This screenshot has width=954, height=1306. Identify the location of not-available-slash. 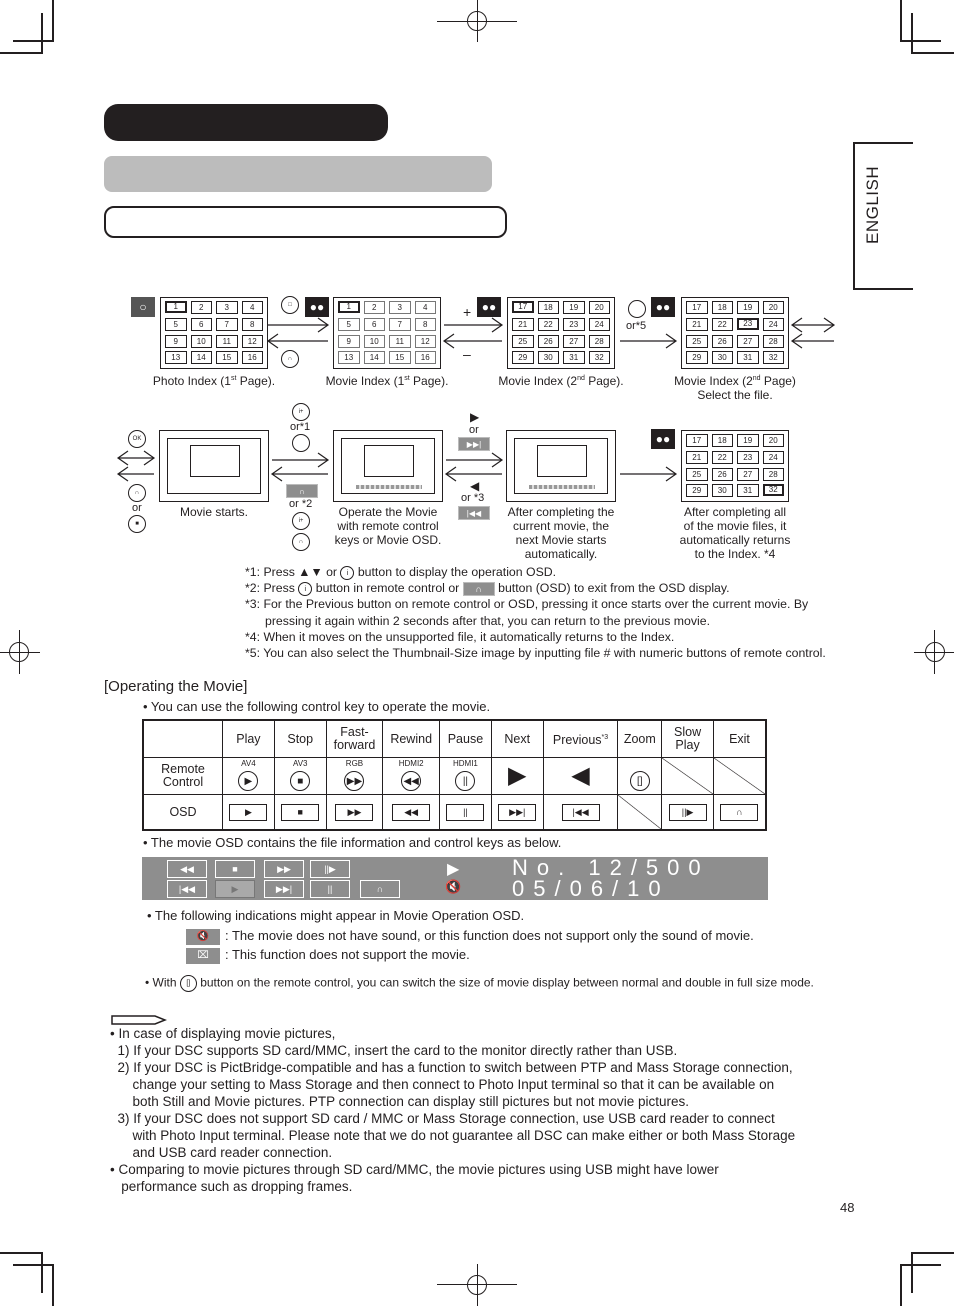
(739, 776).